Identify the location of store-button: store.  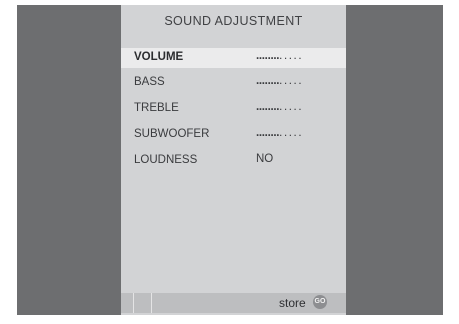
(292, 303).